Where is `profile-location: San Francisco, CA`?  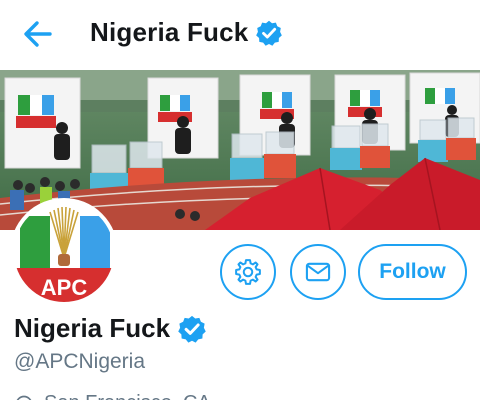
profile-location: San Francisco, CA is located at coordinates (127, 396).